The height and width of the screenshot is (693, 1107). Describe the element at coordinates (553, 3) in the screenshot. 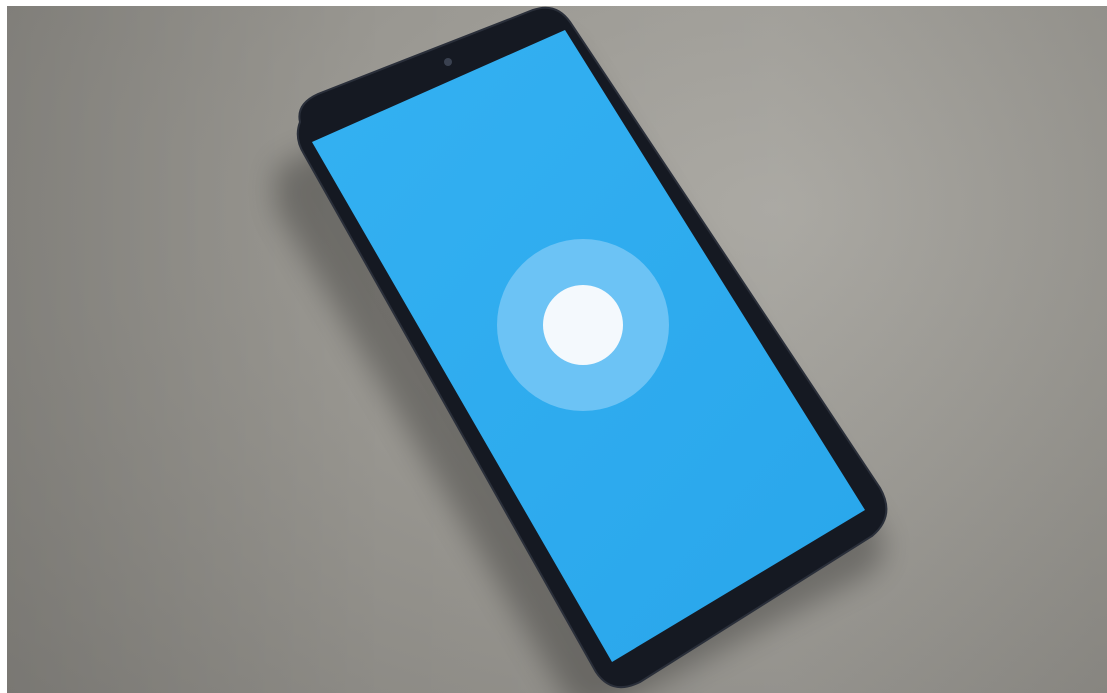

I see `top-border` at that location.